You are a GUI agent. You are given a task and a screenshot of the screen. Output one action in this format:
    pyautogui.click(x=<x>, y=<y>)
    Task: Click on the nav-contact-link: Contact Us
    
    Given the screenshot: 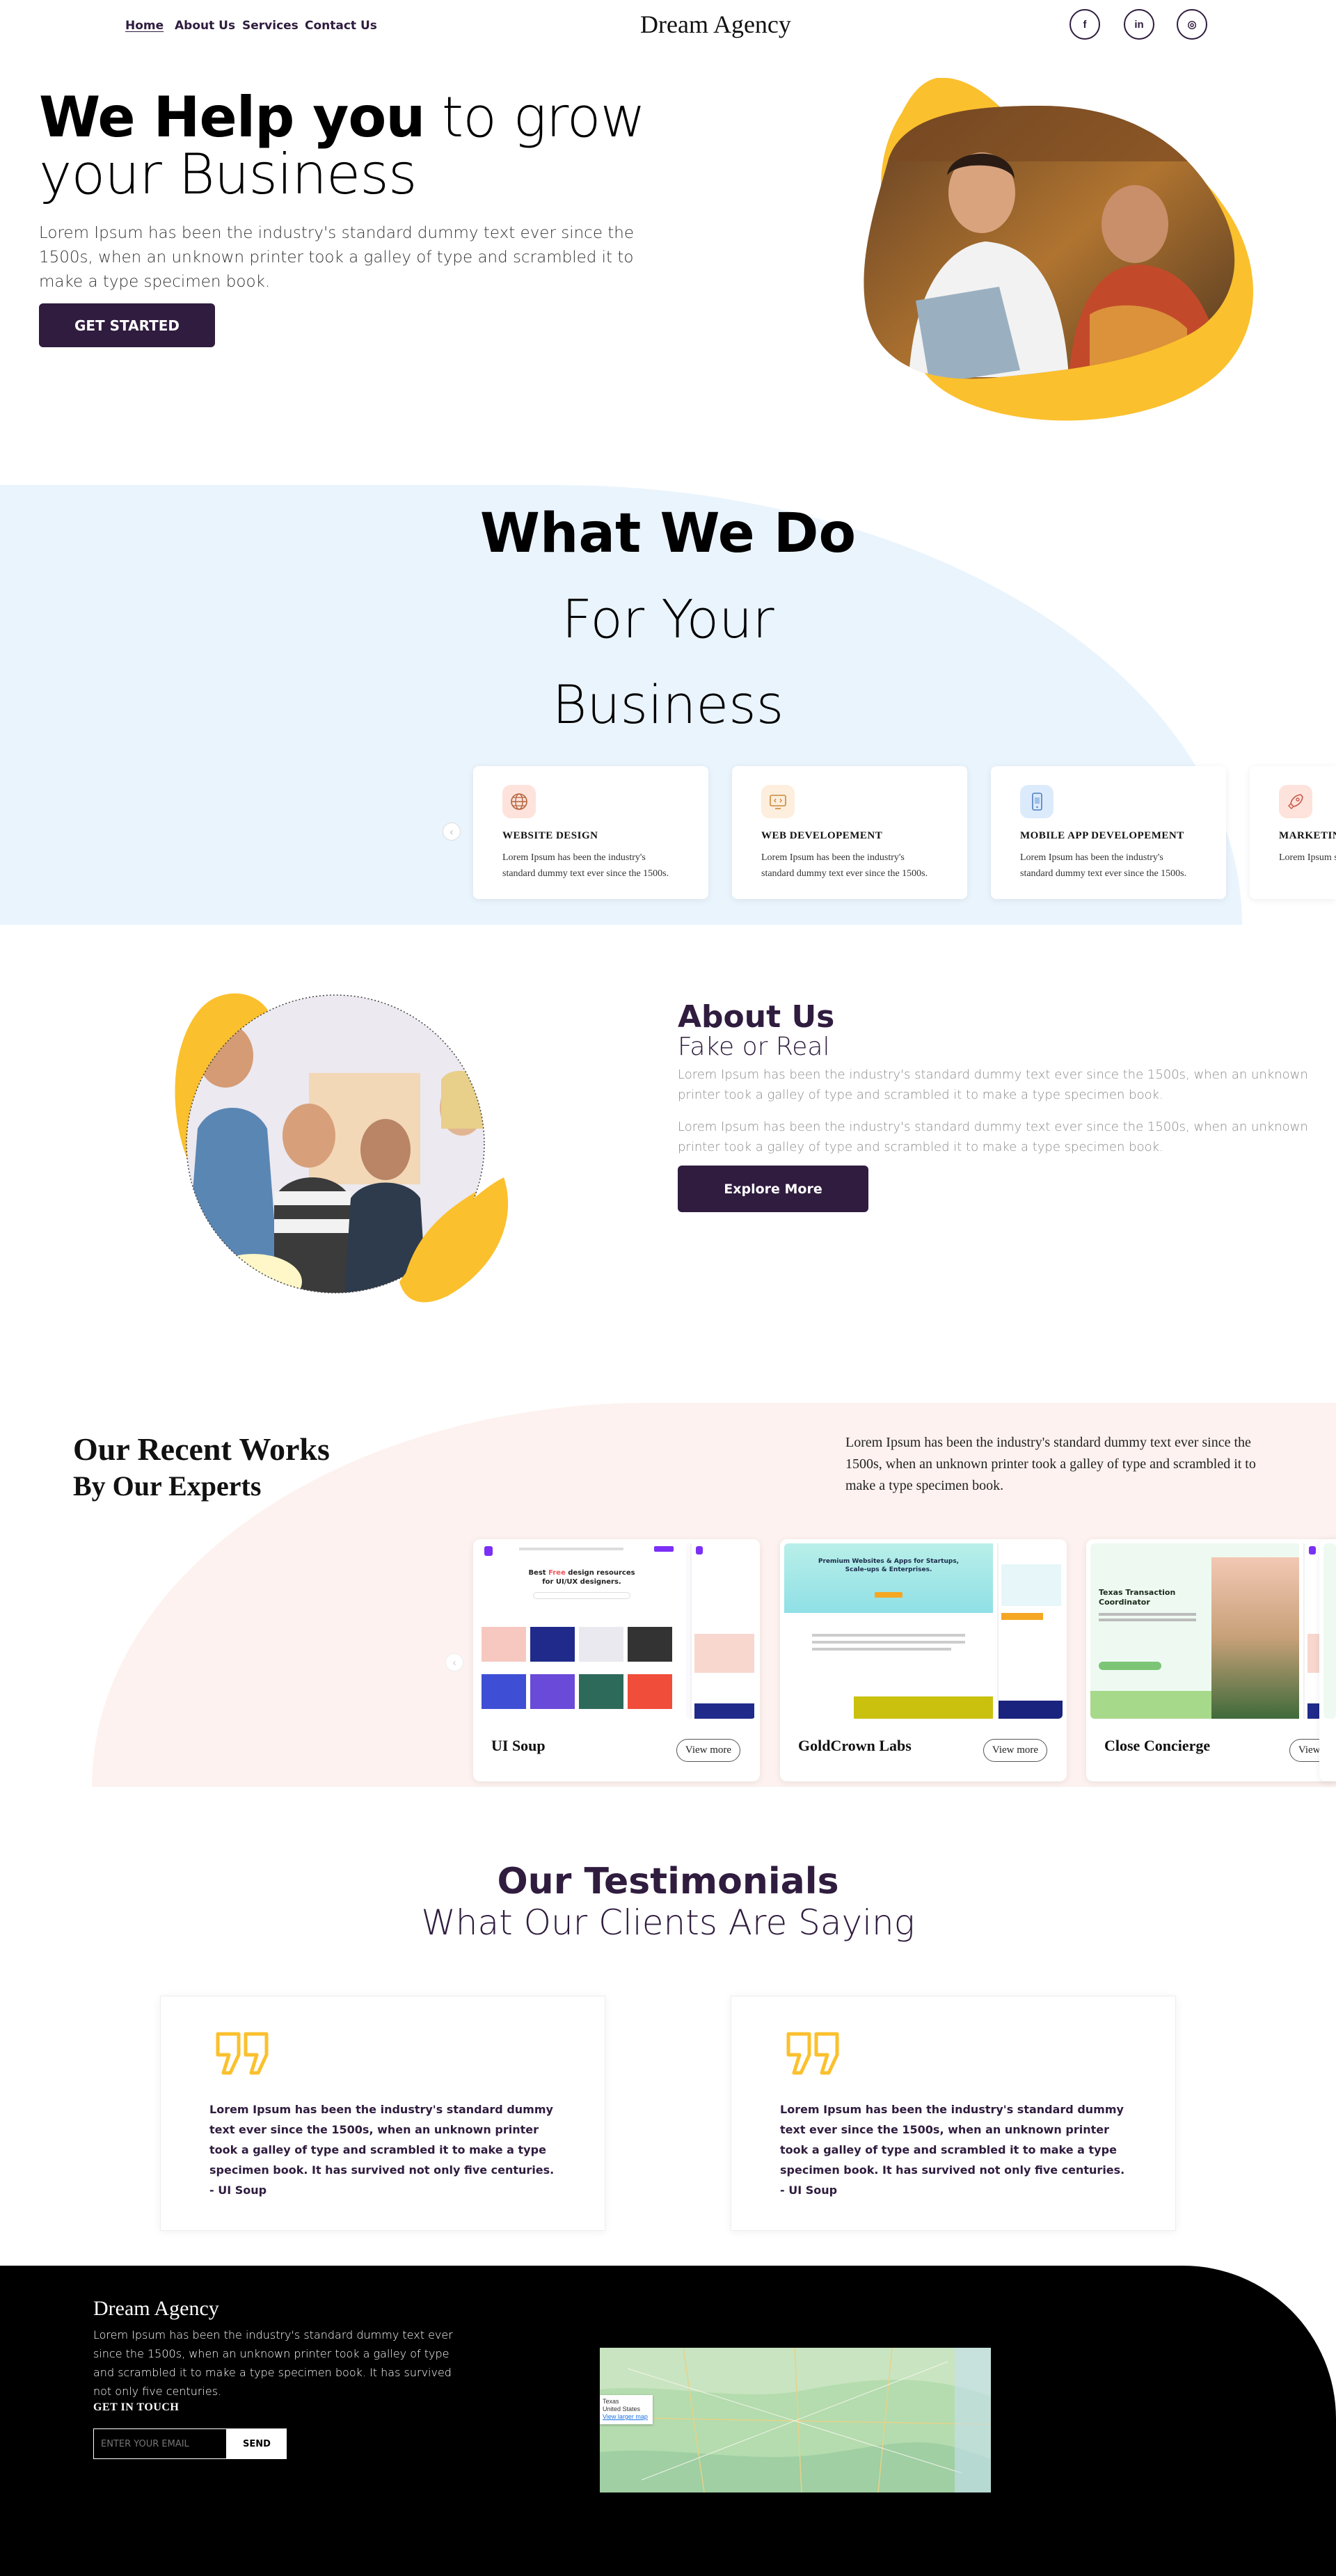 What is the action you would take?
    pyautogui.click(x=341, y=26)
    